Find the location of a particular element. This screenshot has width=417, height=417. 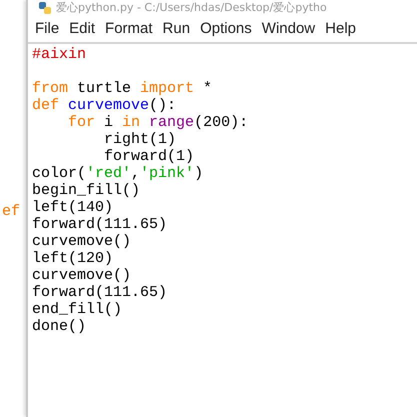

code-line: left(140) is located at coordinates (73, 207).